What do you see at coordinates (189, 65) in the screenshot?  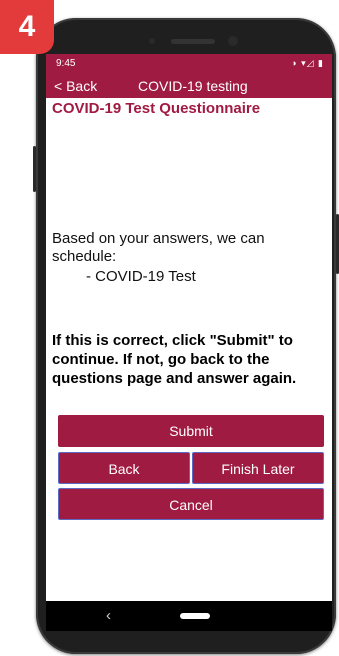 I see `status-bar: 9:45 ◑ ▾◿ ▮` at bounding box center [189, 65].